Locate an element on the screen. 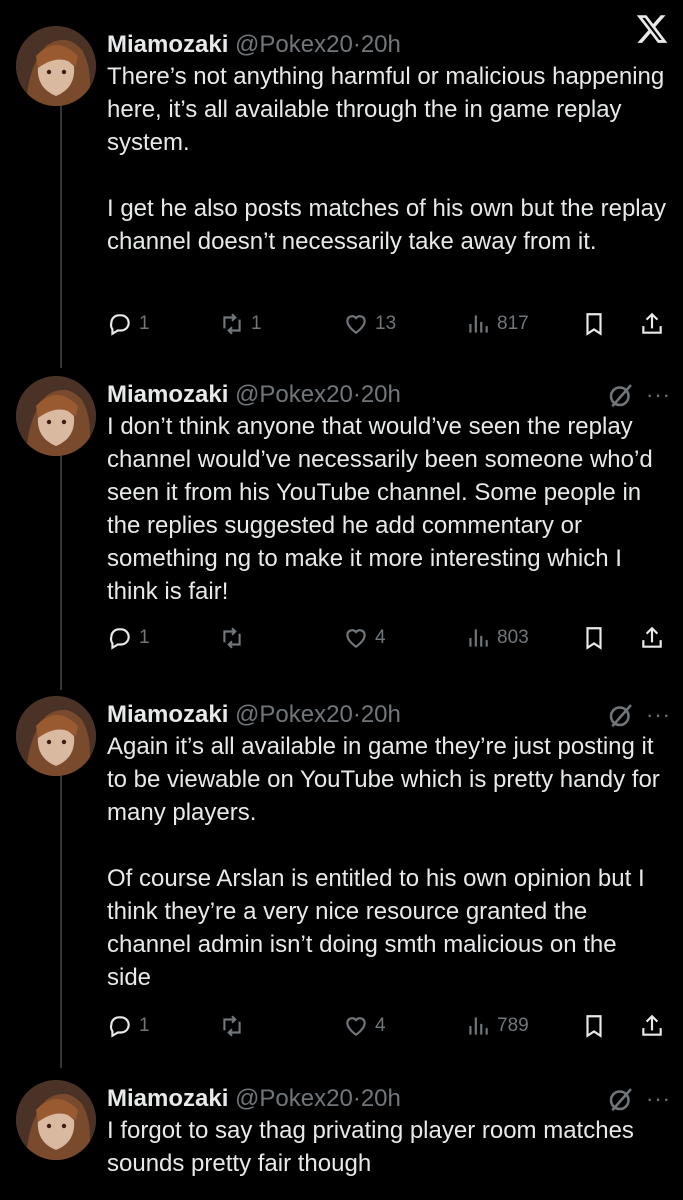 This screenshot has width=683, height=1200. views-count: 803 is located at coordinates (513, 637).